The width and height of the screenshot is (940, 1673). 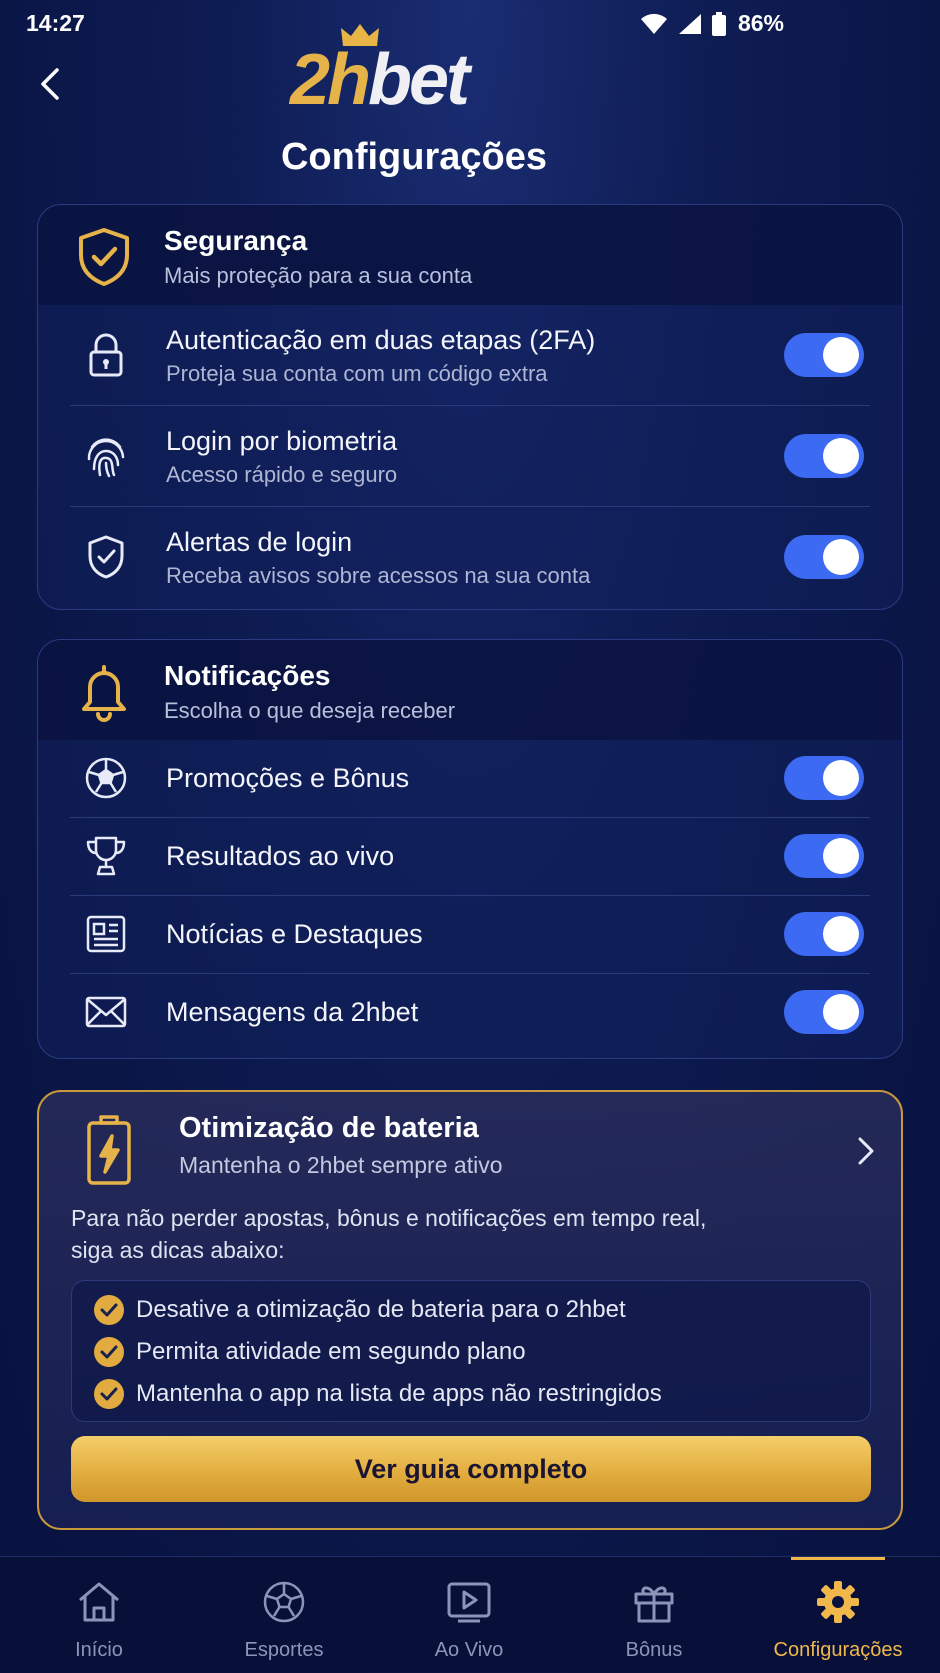 I want to click on chevron-left-icon, so click(x=50, y=84).